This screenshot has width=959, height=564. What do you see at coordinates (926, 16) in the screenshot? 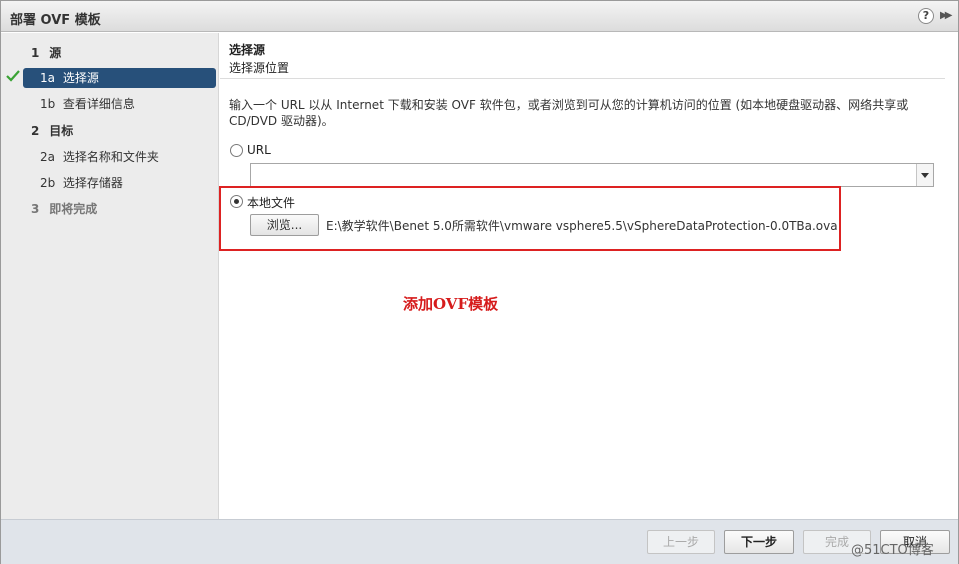
I see `help-button: ?` at bounding box center [926, 16].